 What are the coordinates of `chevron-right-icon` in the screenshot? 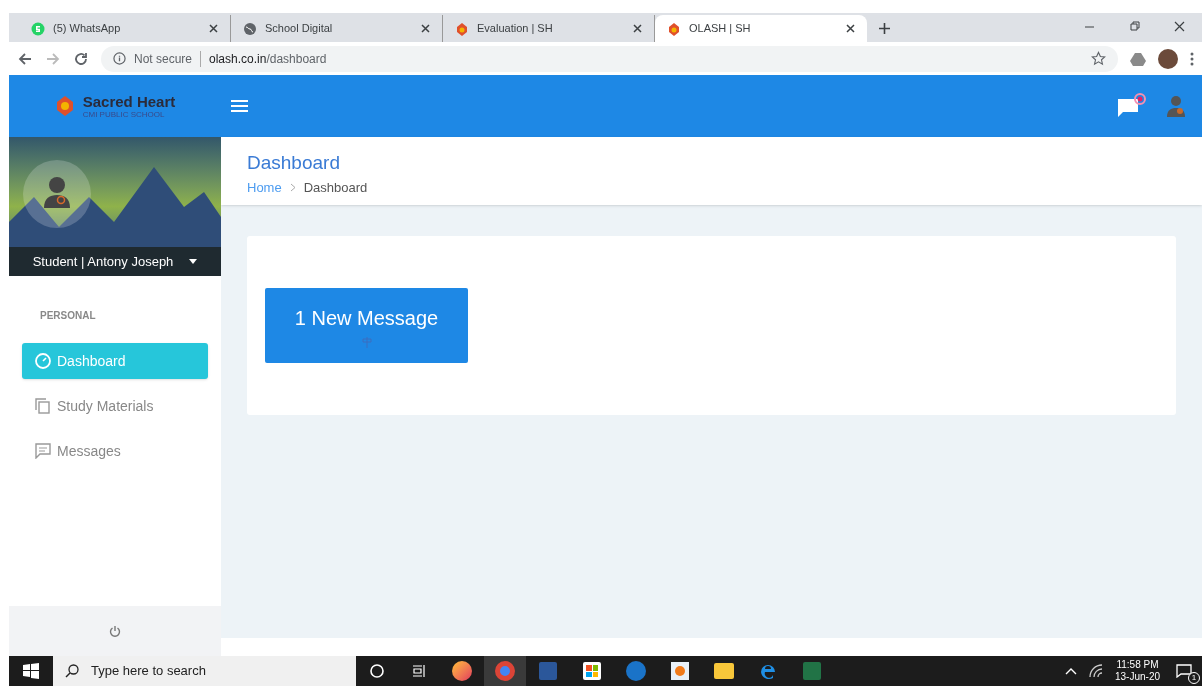 It's located at (292, 187).